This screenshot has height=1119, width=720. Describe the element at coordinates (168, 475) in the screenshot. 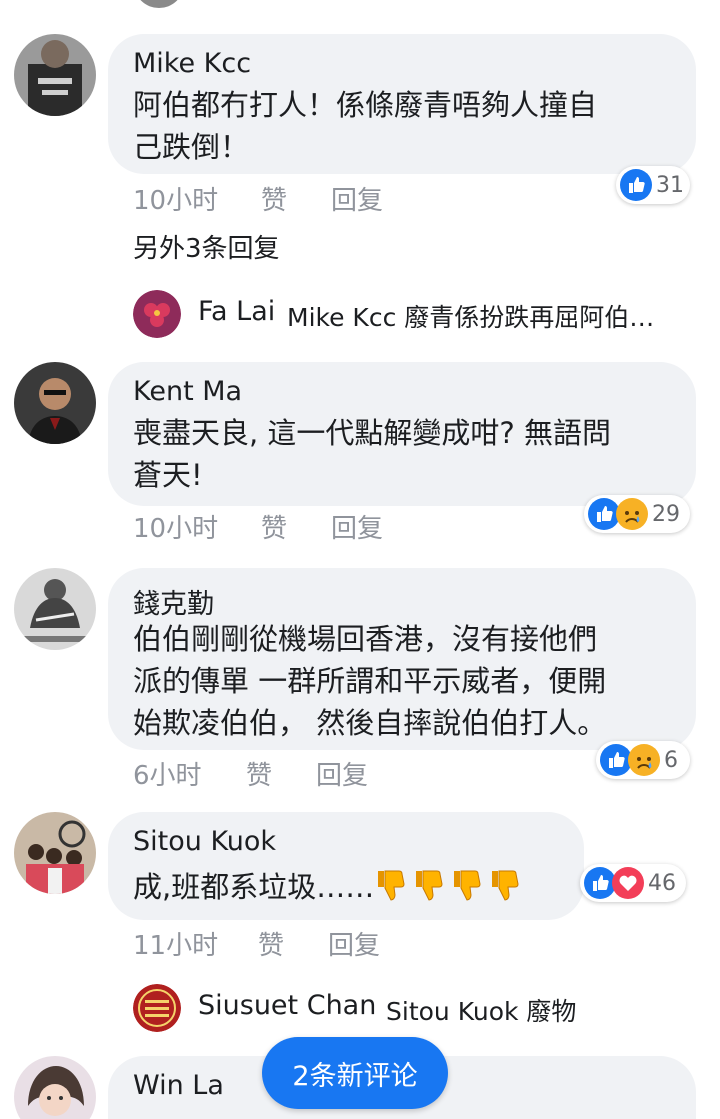

I see `comment-text-line: 蒼天!` at that location.